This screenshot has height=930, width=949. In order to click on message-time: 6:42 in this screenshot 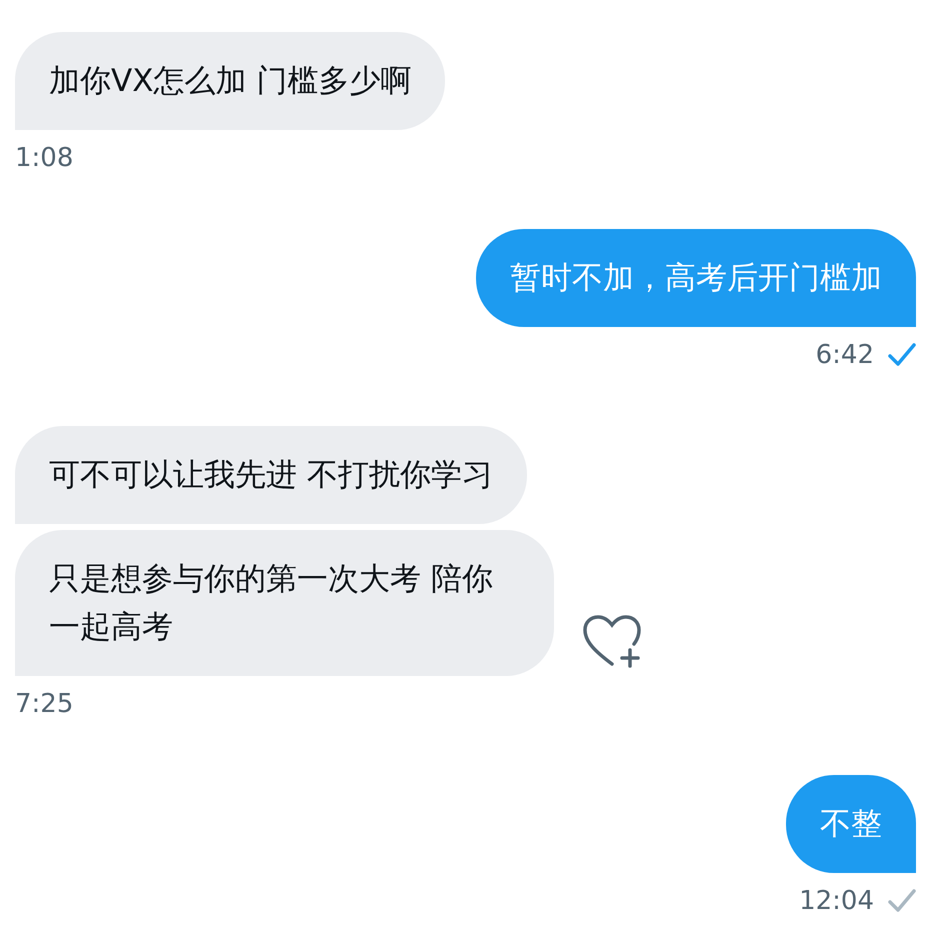, I will do `click(845, 355)`.